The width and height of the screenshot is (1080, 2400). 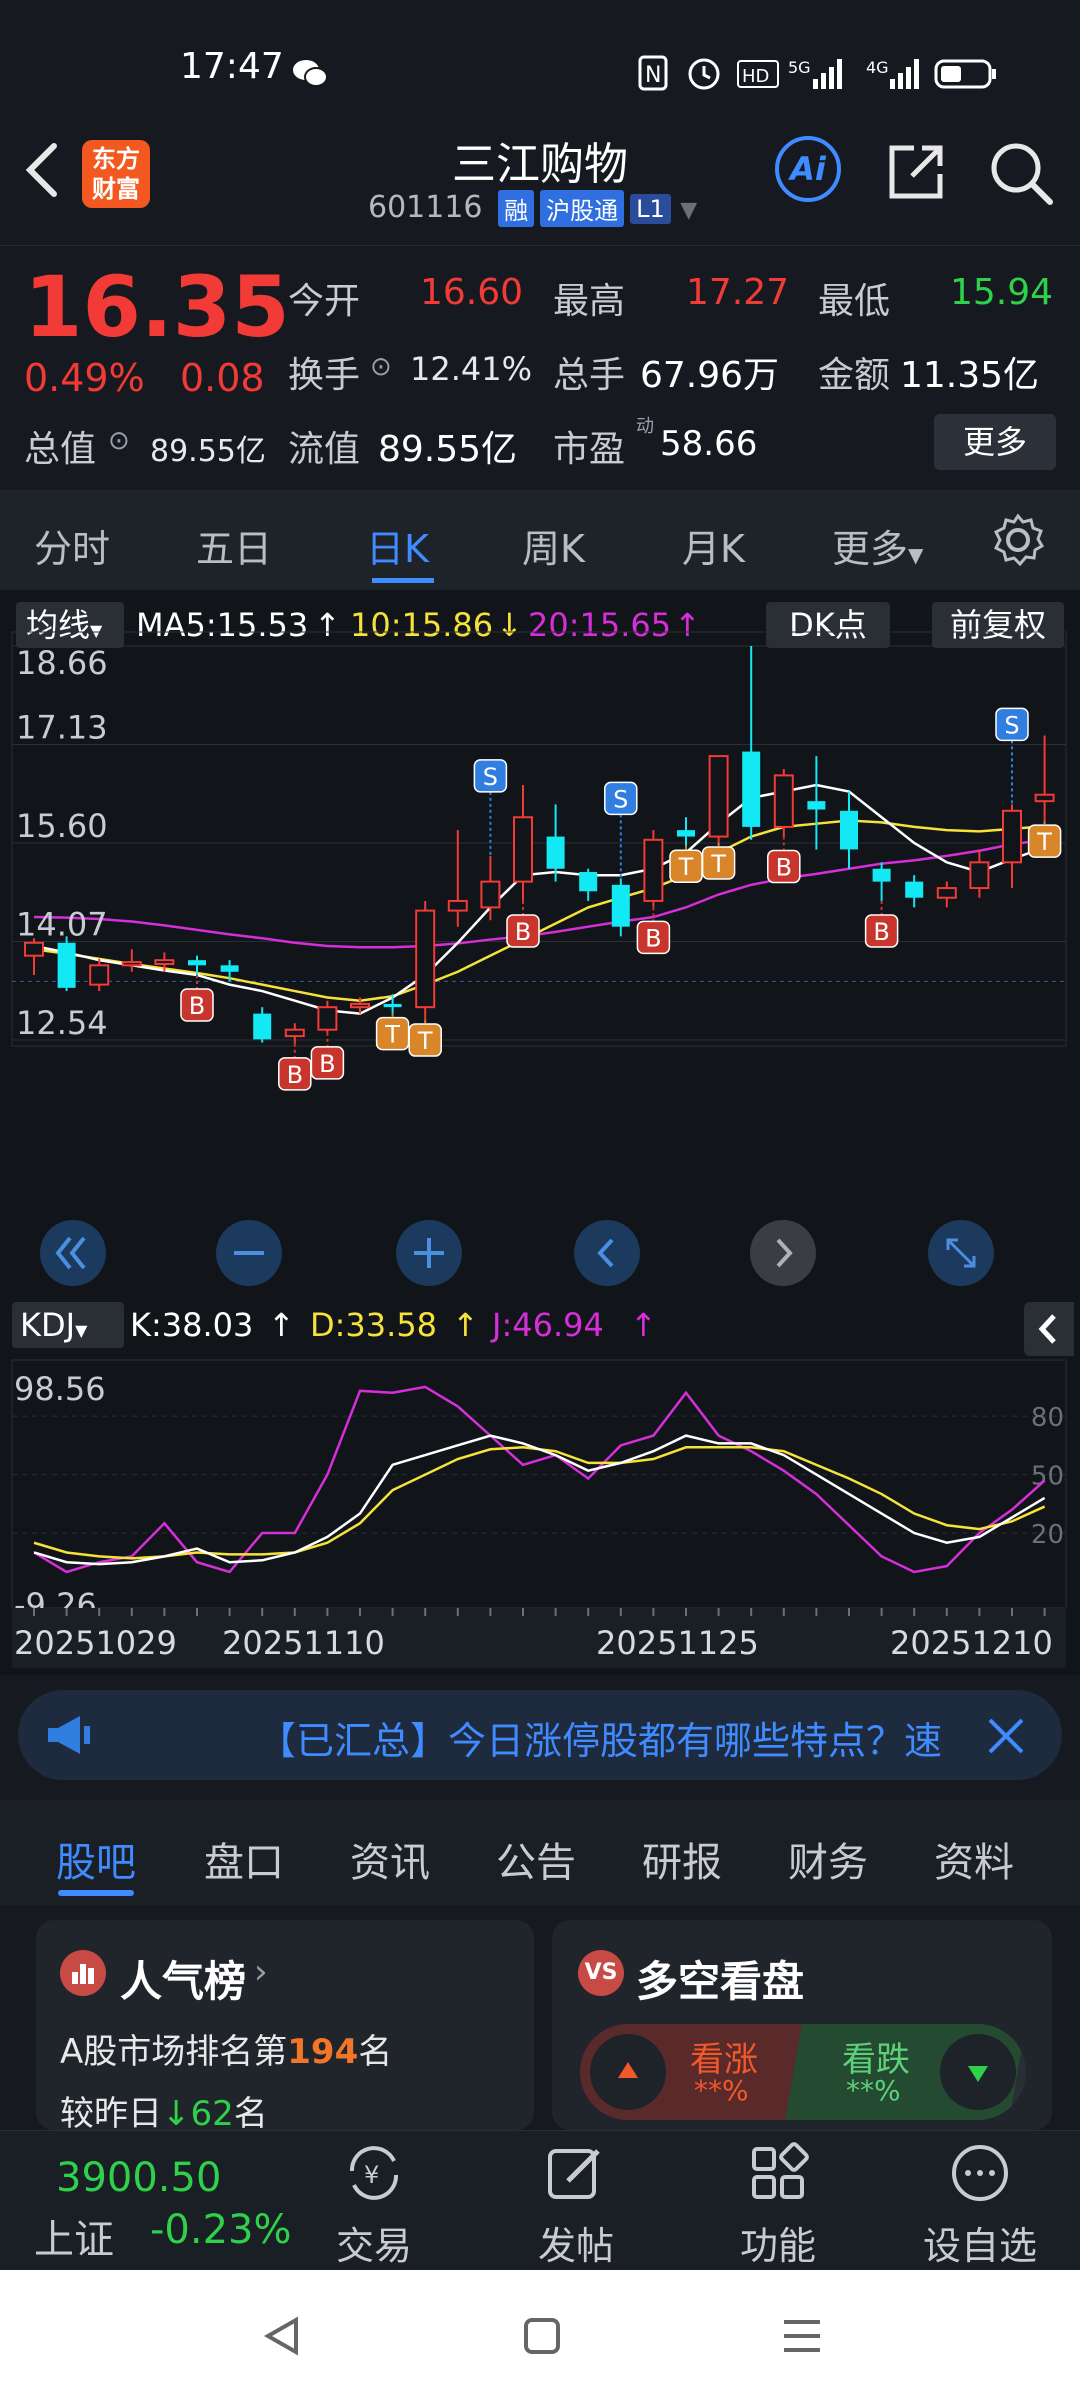 I want to click on tab-orderbook: 盘口, so click(x=244, y=1859).